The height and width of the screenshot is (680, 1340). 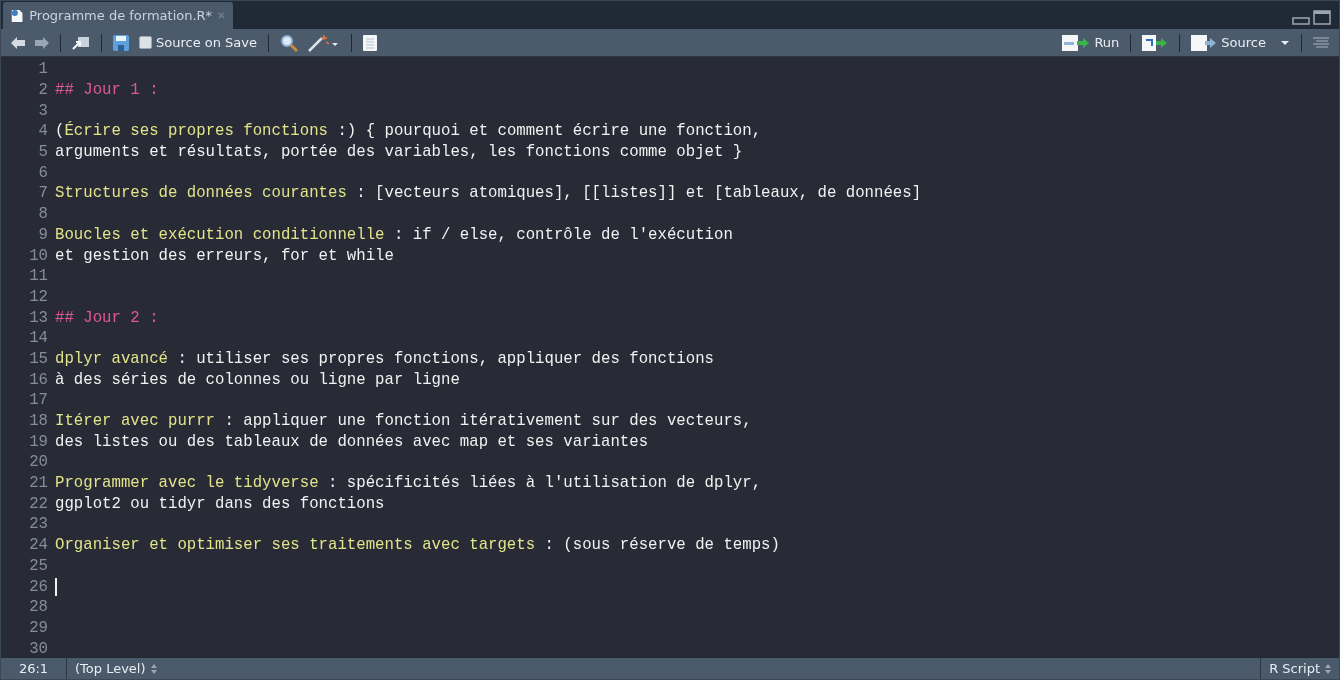 I want to click on code-text: : spécificités liées à l'utilisation de dplyr,, so click(x=544, y=483).